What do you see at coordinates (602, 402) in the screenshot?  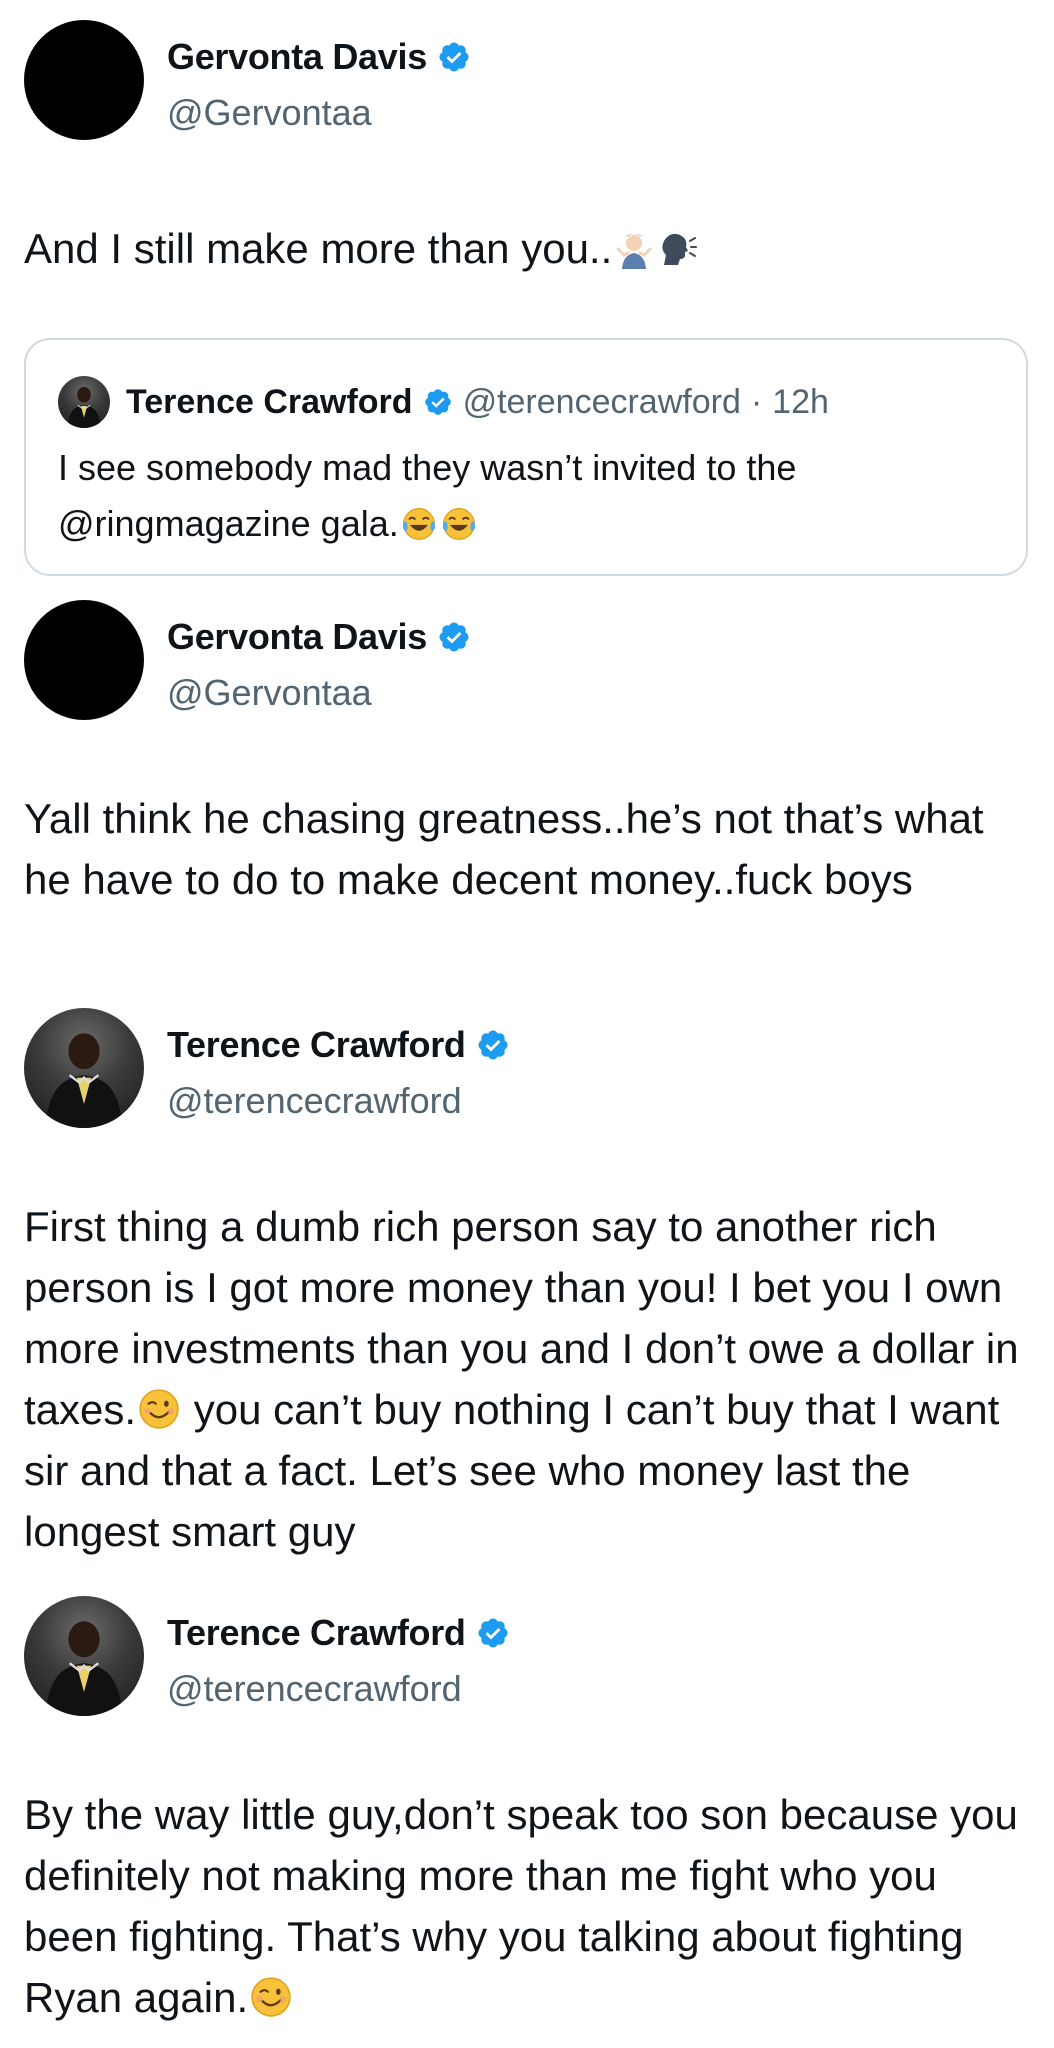 I see `quoted-author-handle: @terencecrawford` at bounding box center [602, 402].